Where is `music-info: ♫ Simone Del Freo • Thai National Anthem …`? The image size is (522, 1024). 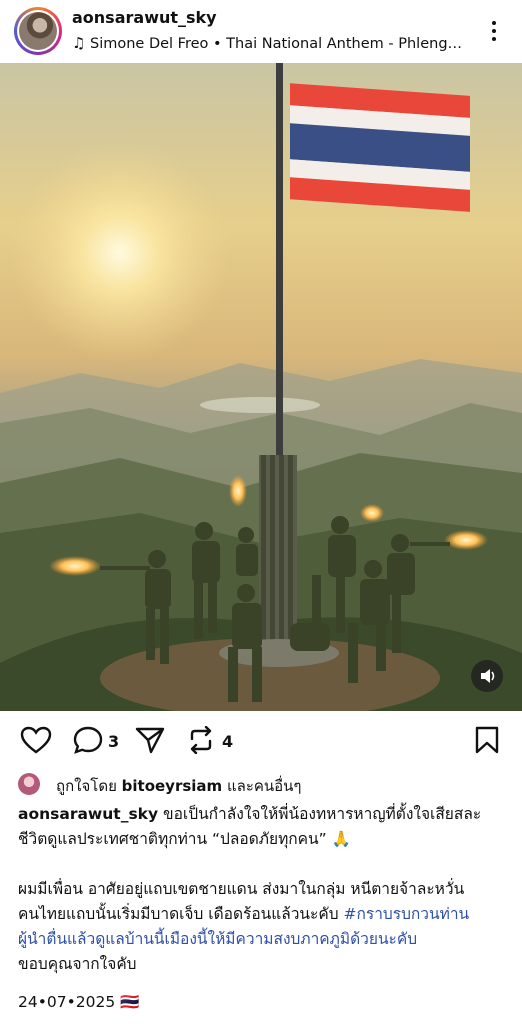 music-info: ♫ Simone Del Freo • Thai National Anthem … is located at coordinates (267, 43).